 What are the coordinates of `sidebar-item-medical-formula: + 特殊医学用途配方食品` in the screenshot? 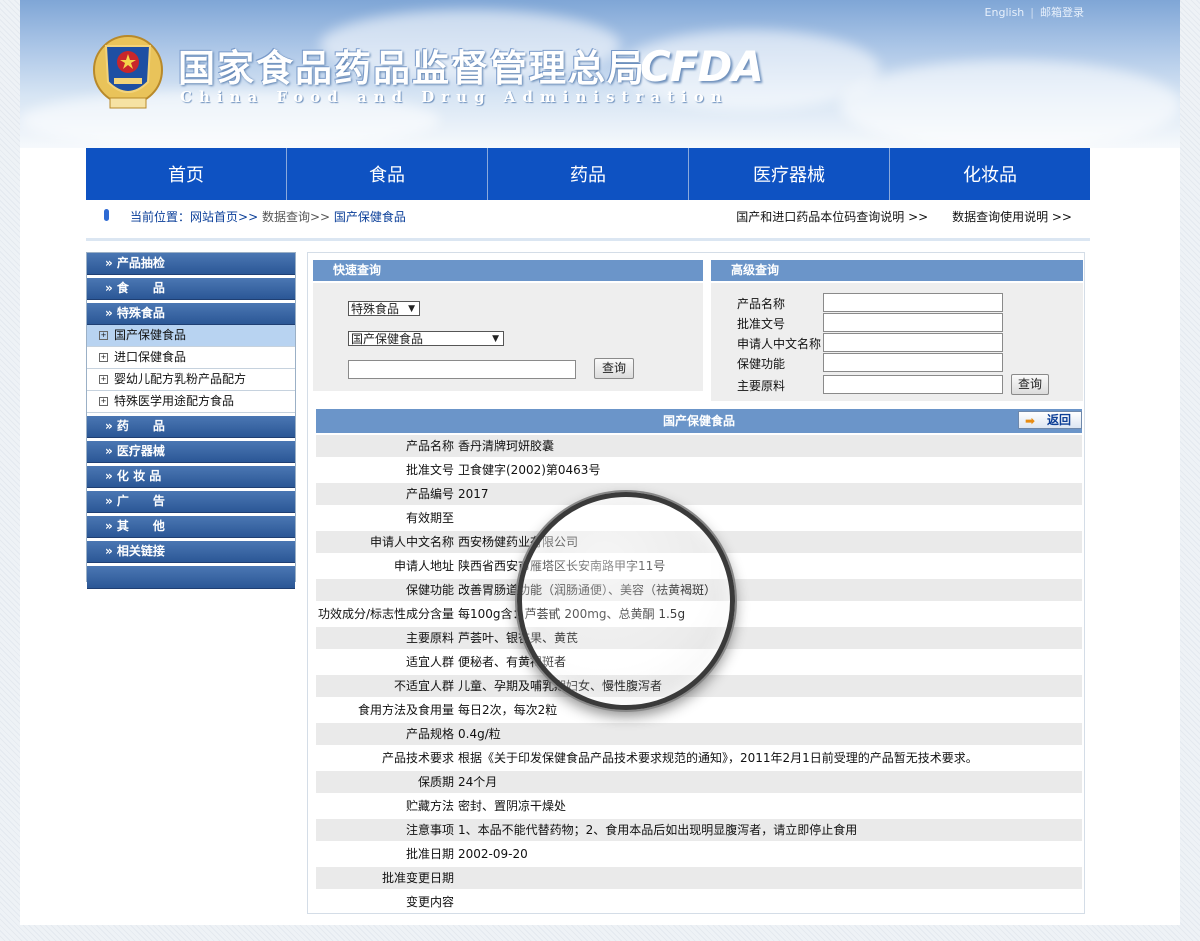 It's located at (191, 402).